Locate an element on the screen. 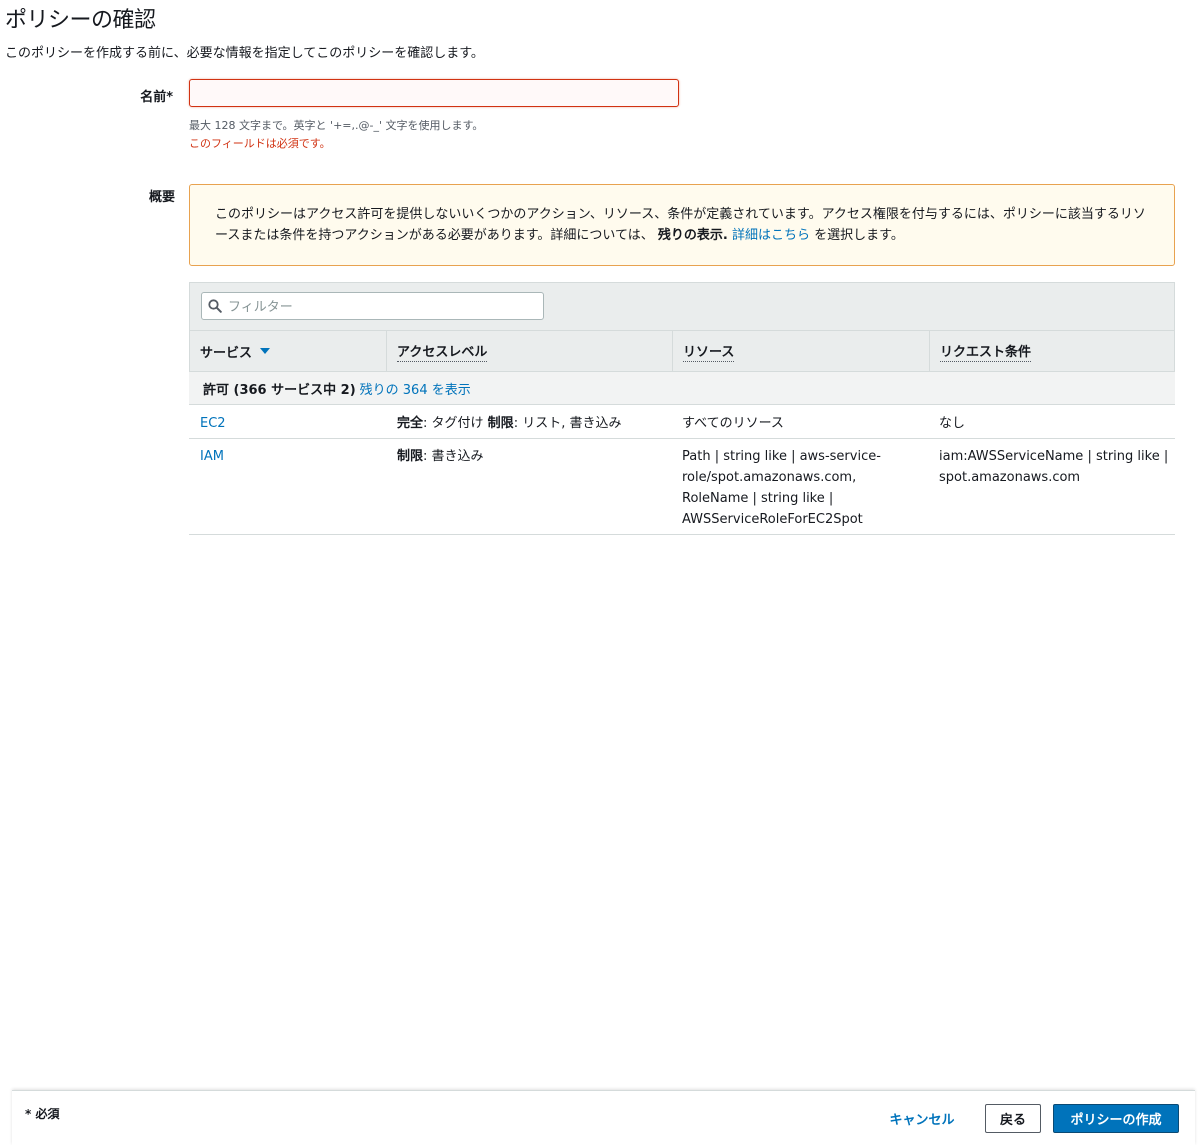 This screenshot has width=1200, height=1145. page-description: このポリシーを作成する前に、必要な情報を指定してこのポリシーを確認します。 is located at coordinates (244, 53).